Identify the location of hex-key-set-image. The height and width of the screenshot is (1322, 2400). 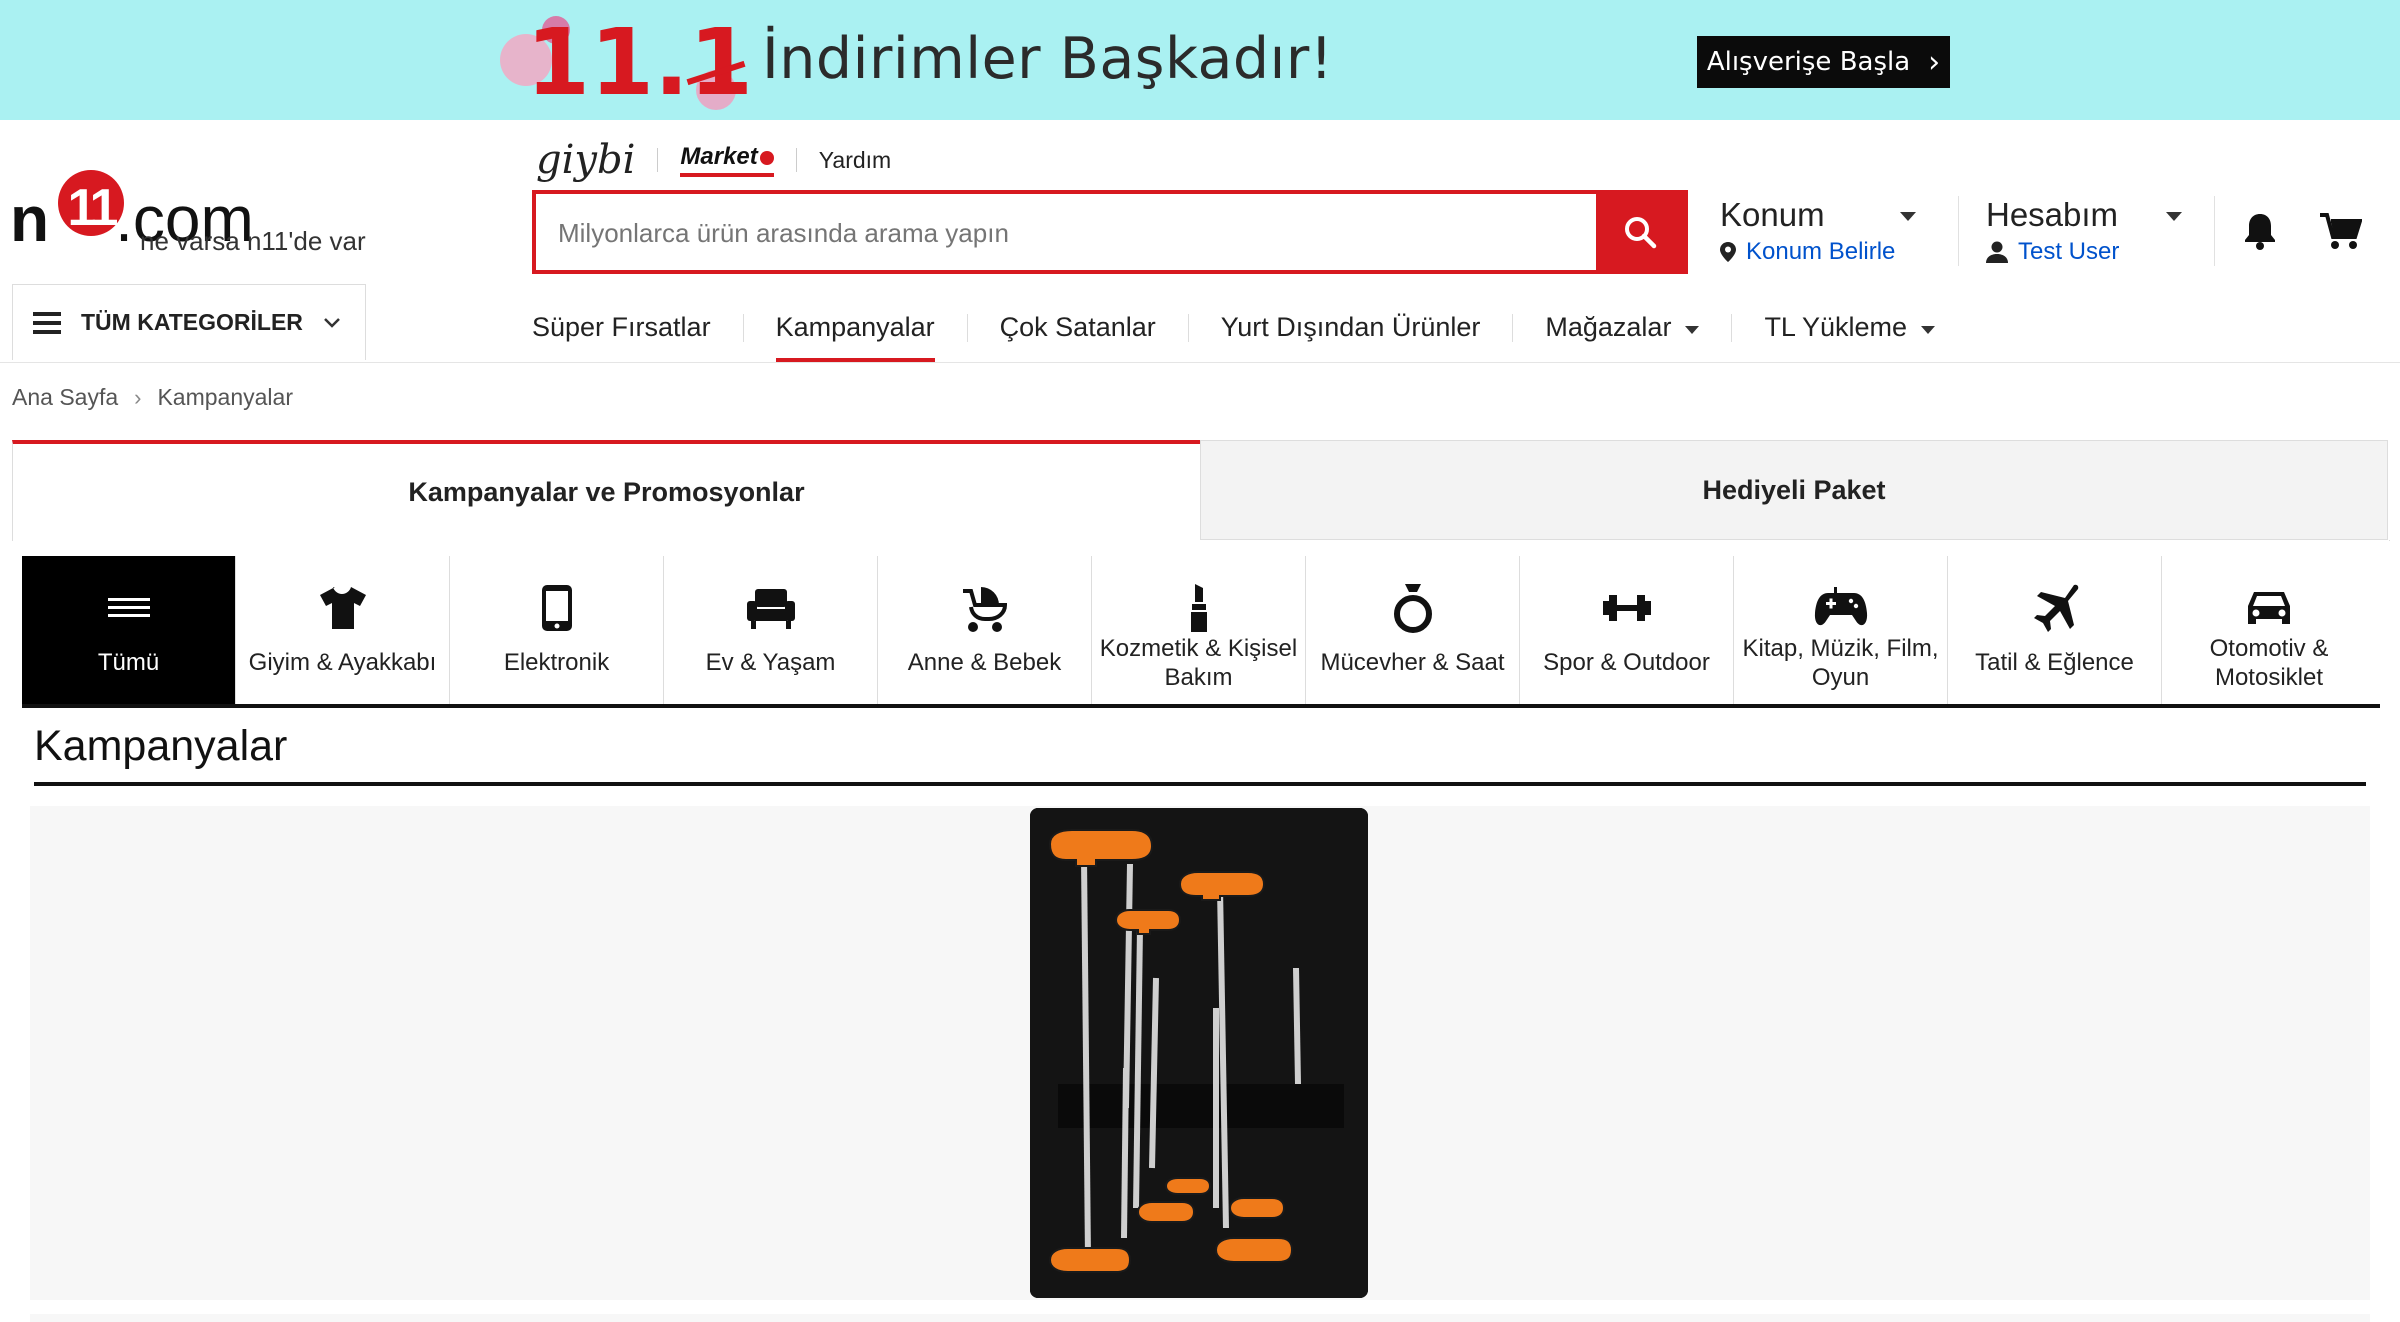
(1199, 1053).